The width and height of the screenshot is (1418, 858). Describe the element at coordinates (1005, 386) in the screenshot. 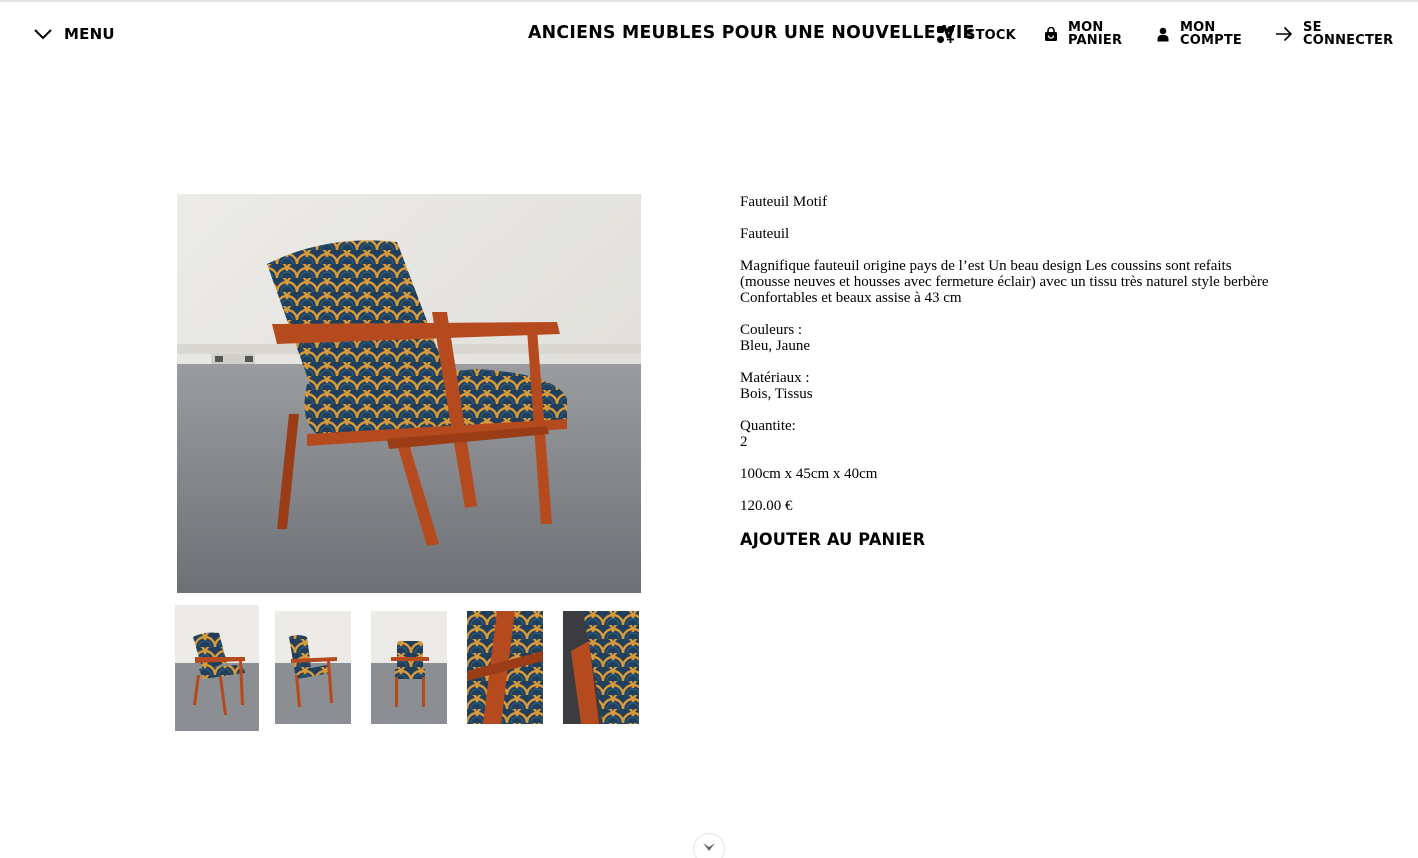

I see `product-materials: Matériaux : Bois, Tissus` at that location.